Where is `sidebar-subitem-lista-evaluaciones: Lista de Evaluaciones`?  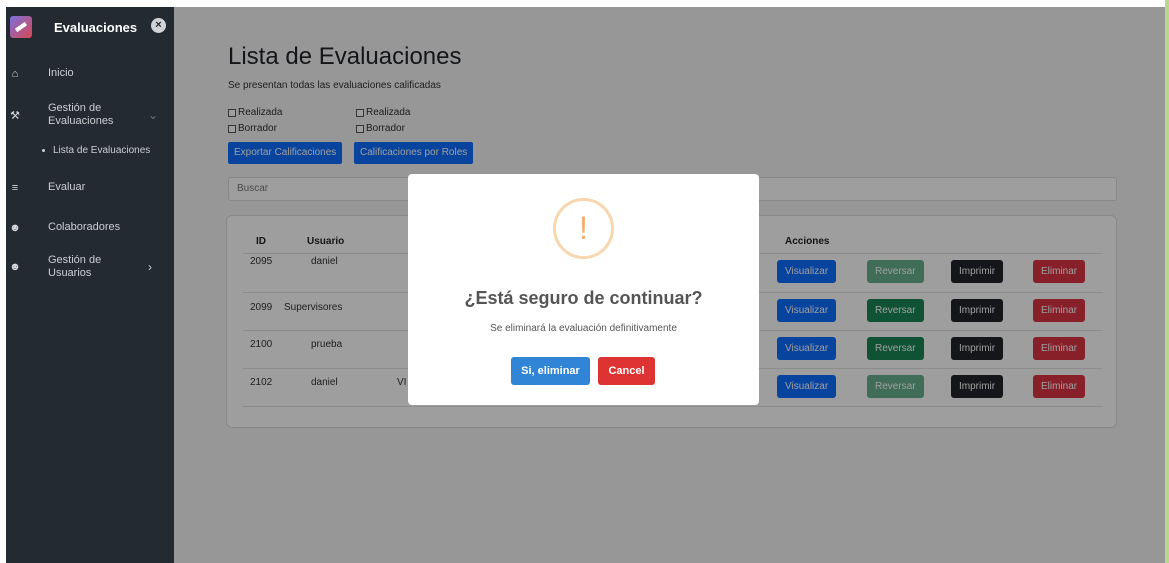
sidebar-subitem-lista-evaluaciones: Lista de Evaluaciones is located at coordinates (96, 150).